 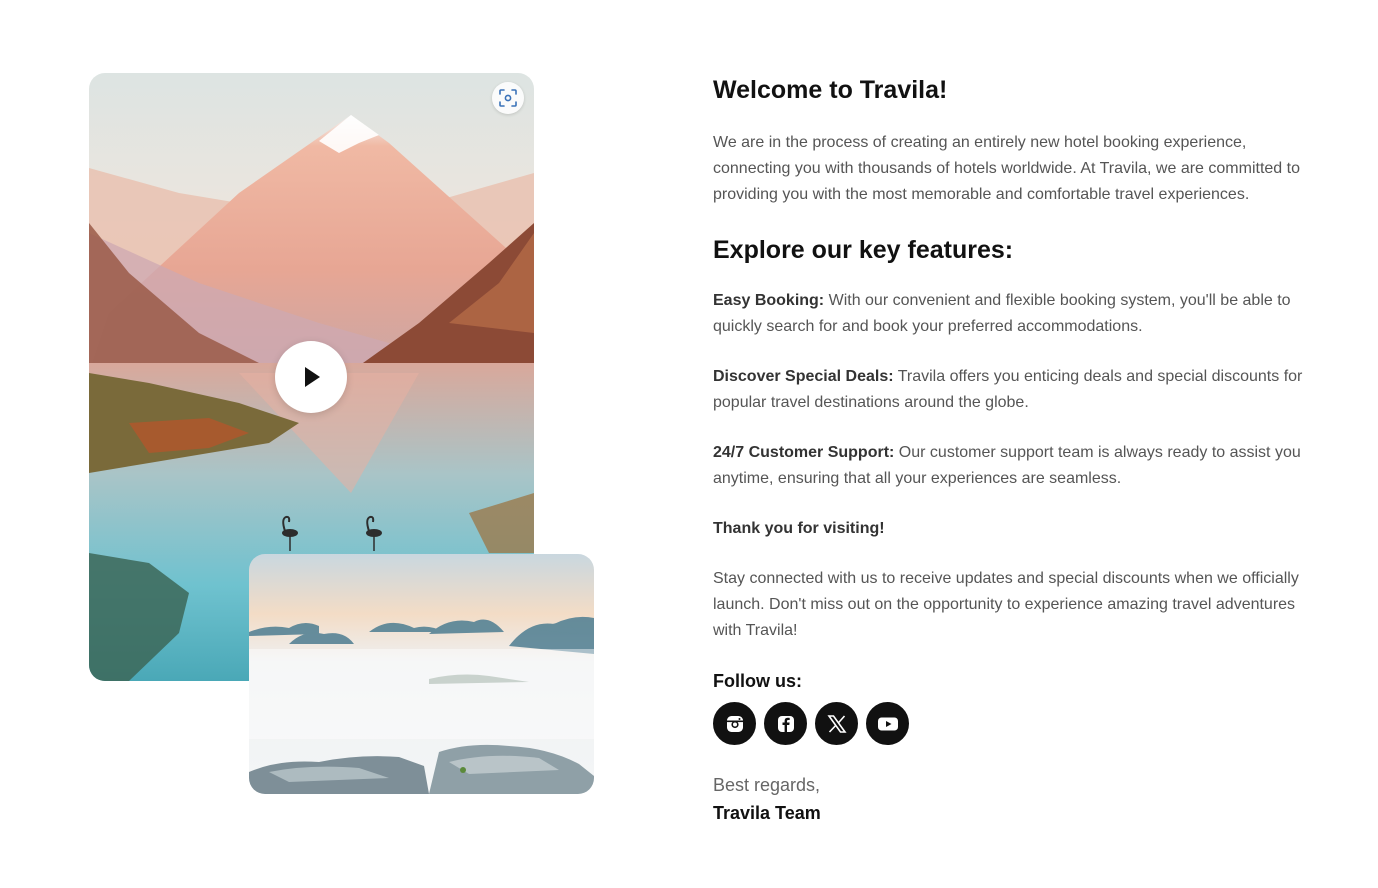 What do you see at coordinates (803, 376) in the screenshot?
I see `feature-label: Discover Special Deals:` at bounding box center [803, 376].